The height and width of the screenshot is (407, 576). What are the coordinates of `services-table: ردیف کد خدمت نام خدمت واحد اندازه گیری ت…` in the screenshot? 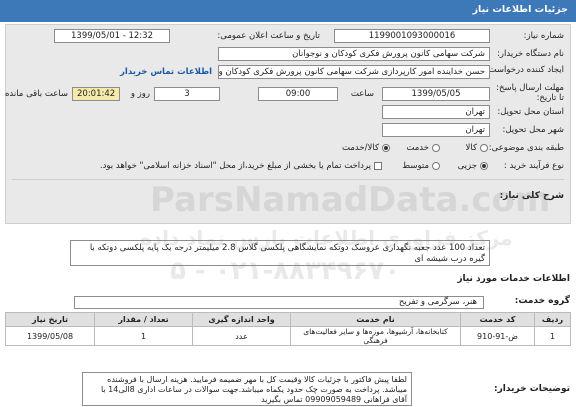 It's located at (288, 329).